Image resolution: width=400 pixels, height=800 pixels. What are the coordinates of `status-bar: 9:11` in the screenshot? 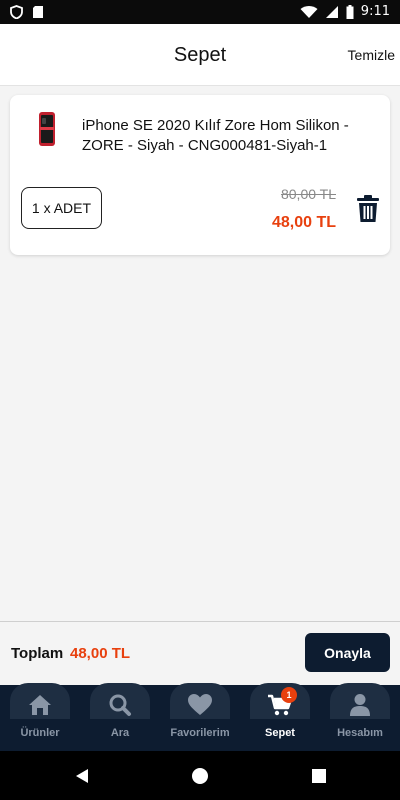 It's located at (200, 12).